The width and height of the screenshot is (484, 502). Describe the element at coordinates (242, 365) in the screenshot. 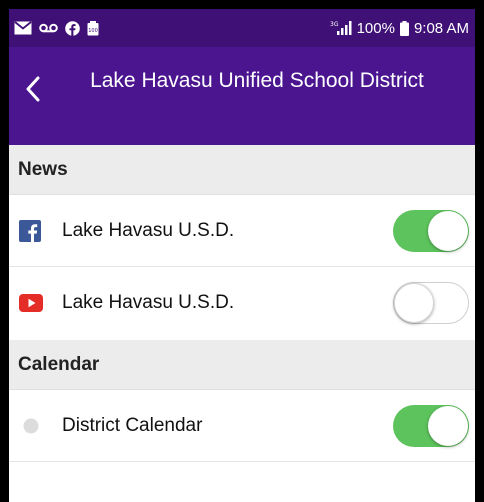

I see `section-header-calendar: Calendar` at that location.